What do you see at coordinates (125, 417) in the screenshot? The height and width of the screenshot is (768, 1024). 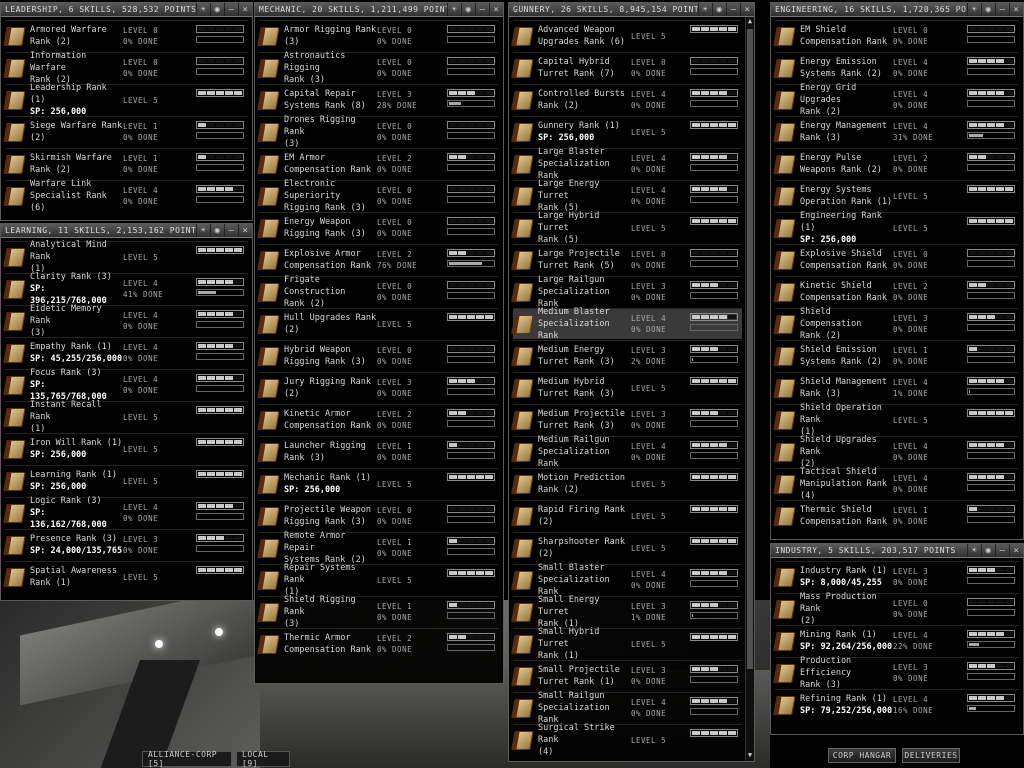 I see `skill-row: Instant Recall Rank (1) LEVEL 5` at bounding box center [125, 417].